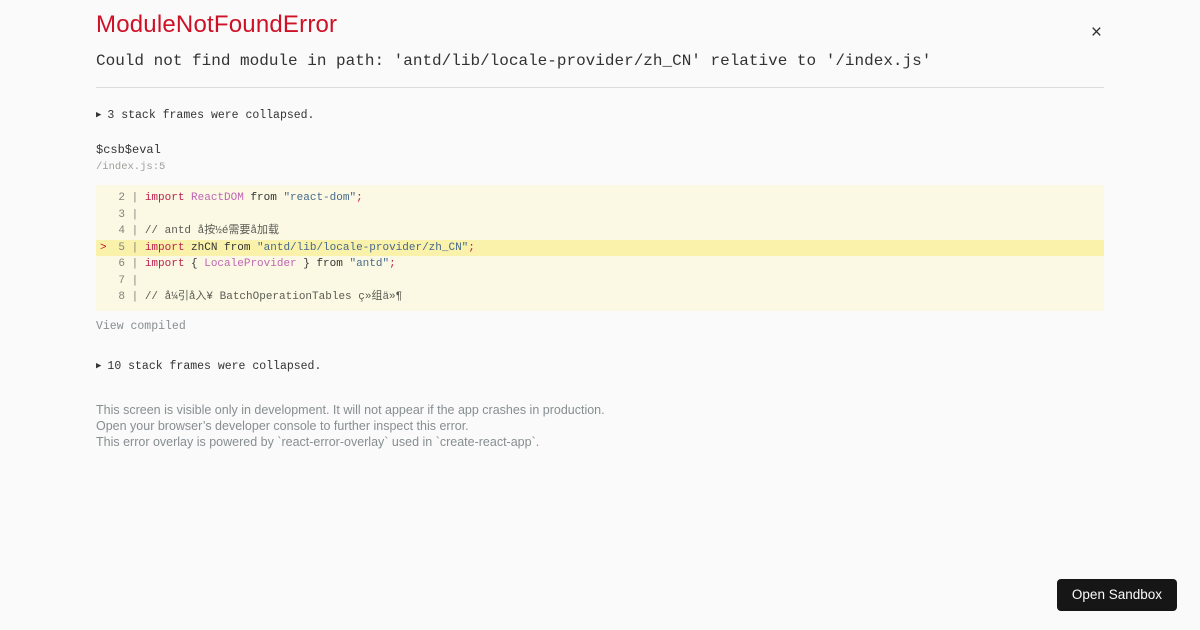  What do you see at coordinates (1096, 32) in the screenshot?
I see `close-icon: ×` at bounding box center [1096, 32].